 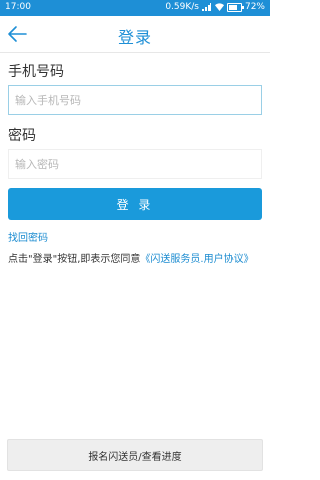 What do you see at coordinates (219, 7) in the screenshot?
I see `wifi-icon` at bounding box center [219, 7].